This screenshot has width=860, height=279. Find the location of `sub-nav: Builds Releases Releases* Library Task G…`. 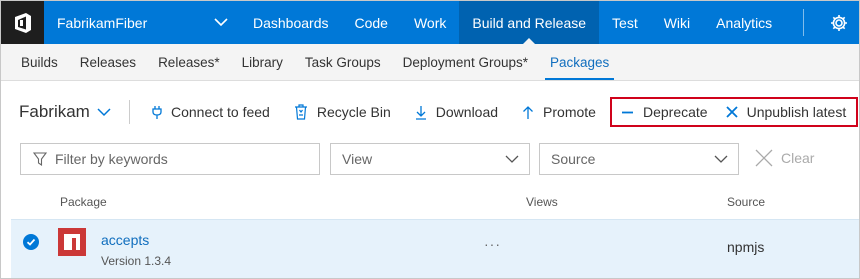

sub-nav: Builds Releases Releases* Library Task G… is located at coordinates (430, 62).